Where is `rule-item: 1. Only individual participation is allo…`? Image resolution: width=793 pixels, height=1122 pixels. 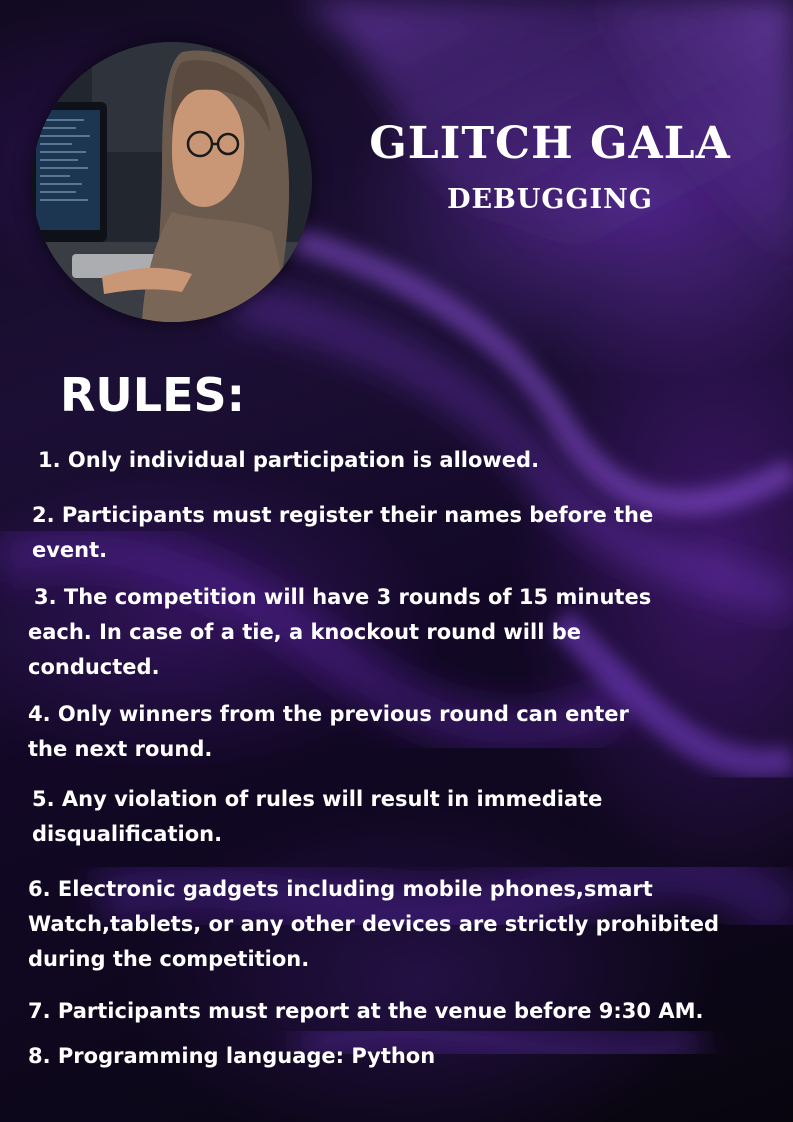
rule-item: 1. Only individual participation is allo… is located at coordinates (289, 460).